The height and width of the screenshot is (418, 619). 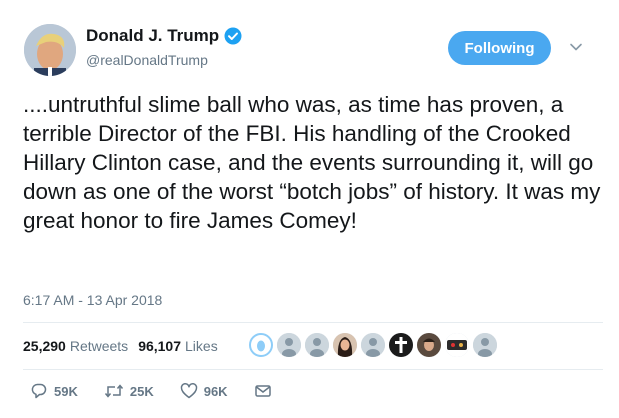 What do you see at coordinates (44, 346) in the screenshot?
I see `retweets-count: 25,290` at bounding box center [44, 346].